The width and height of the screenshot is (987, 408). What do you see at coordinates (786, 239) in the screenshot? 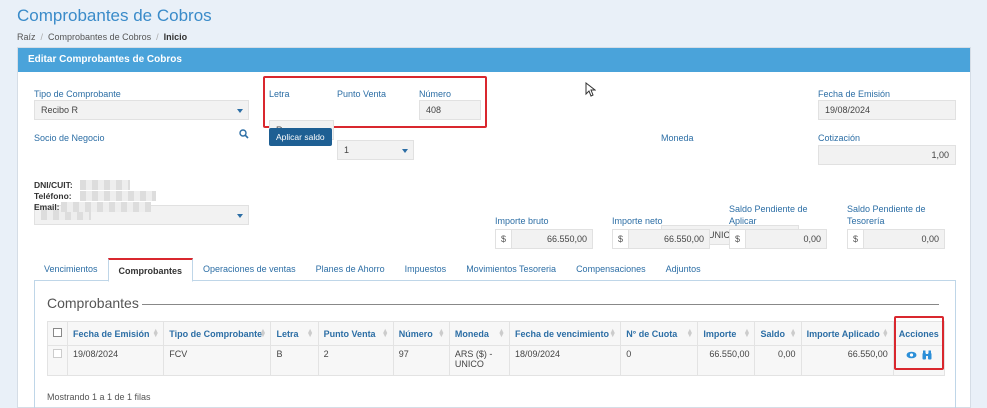
I see `saldo-aplicar-value: 0,00` at bounding box center [786, 239].